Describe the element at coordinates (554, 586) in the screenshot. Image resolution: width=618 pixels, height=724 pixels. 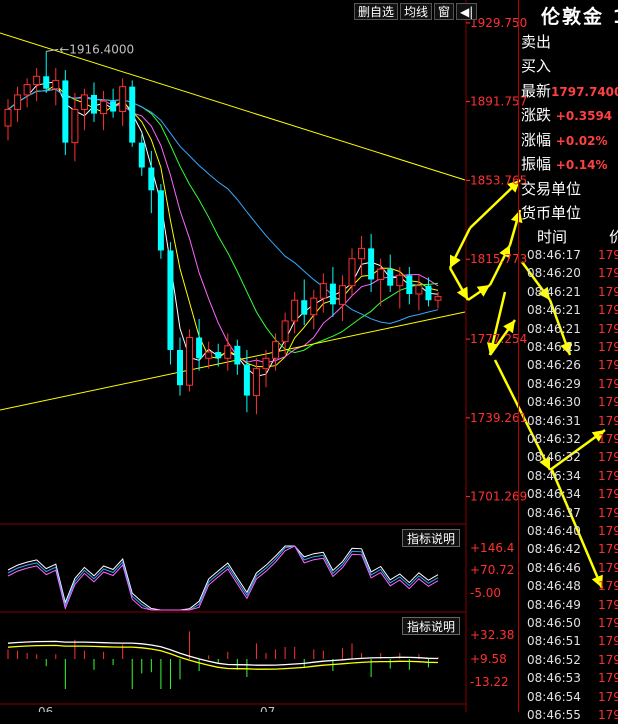
I see `tick-time: 08:46:48` at that location.